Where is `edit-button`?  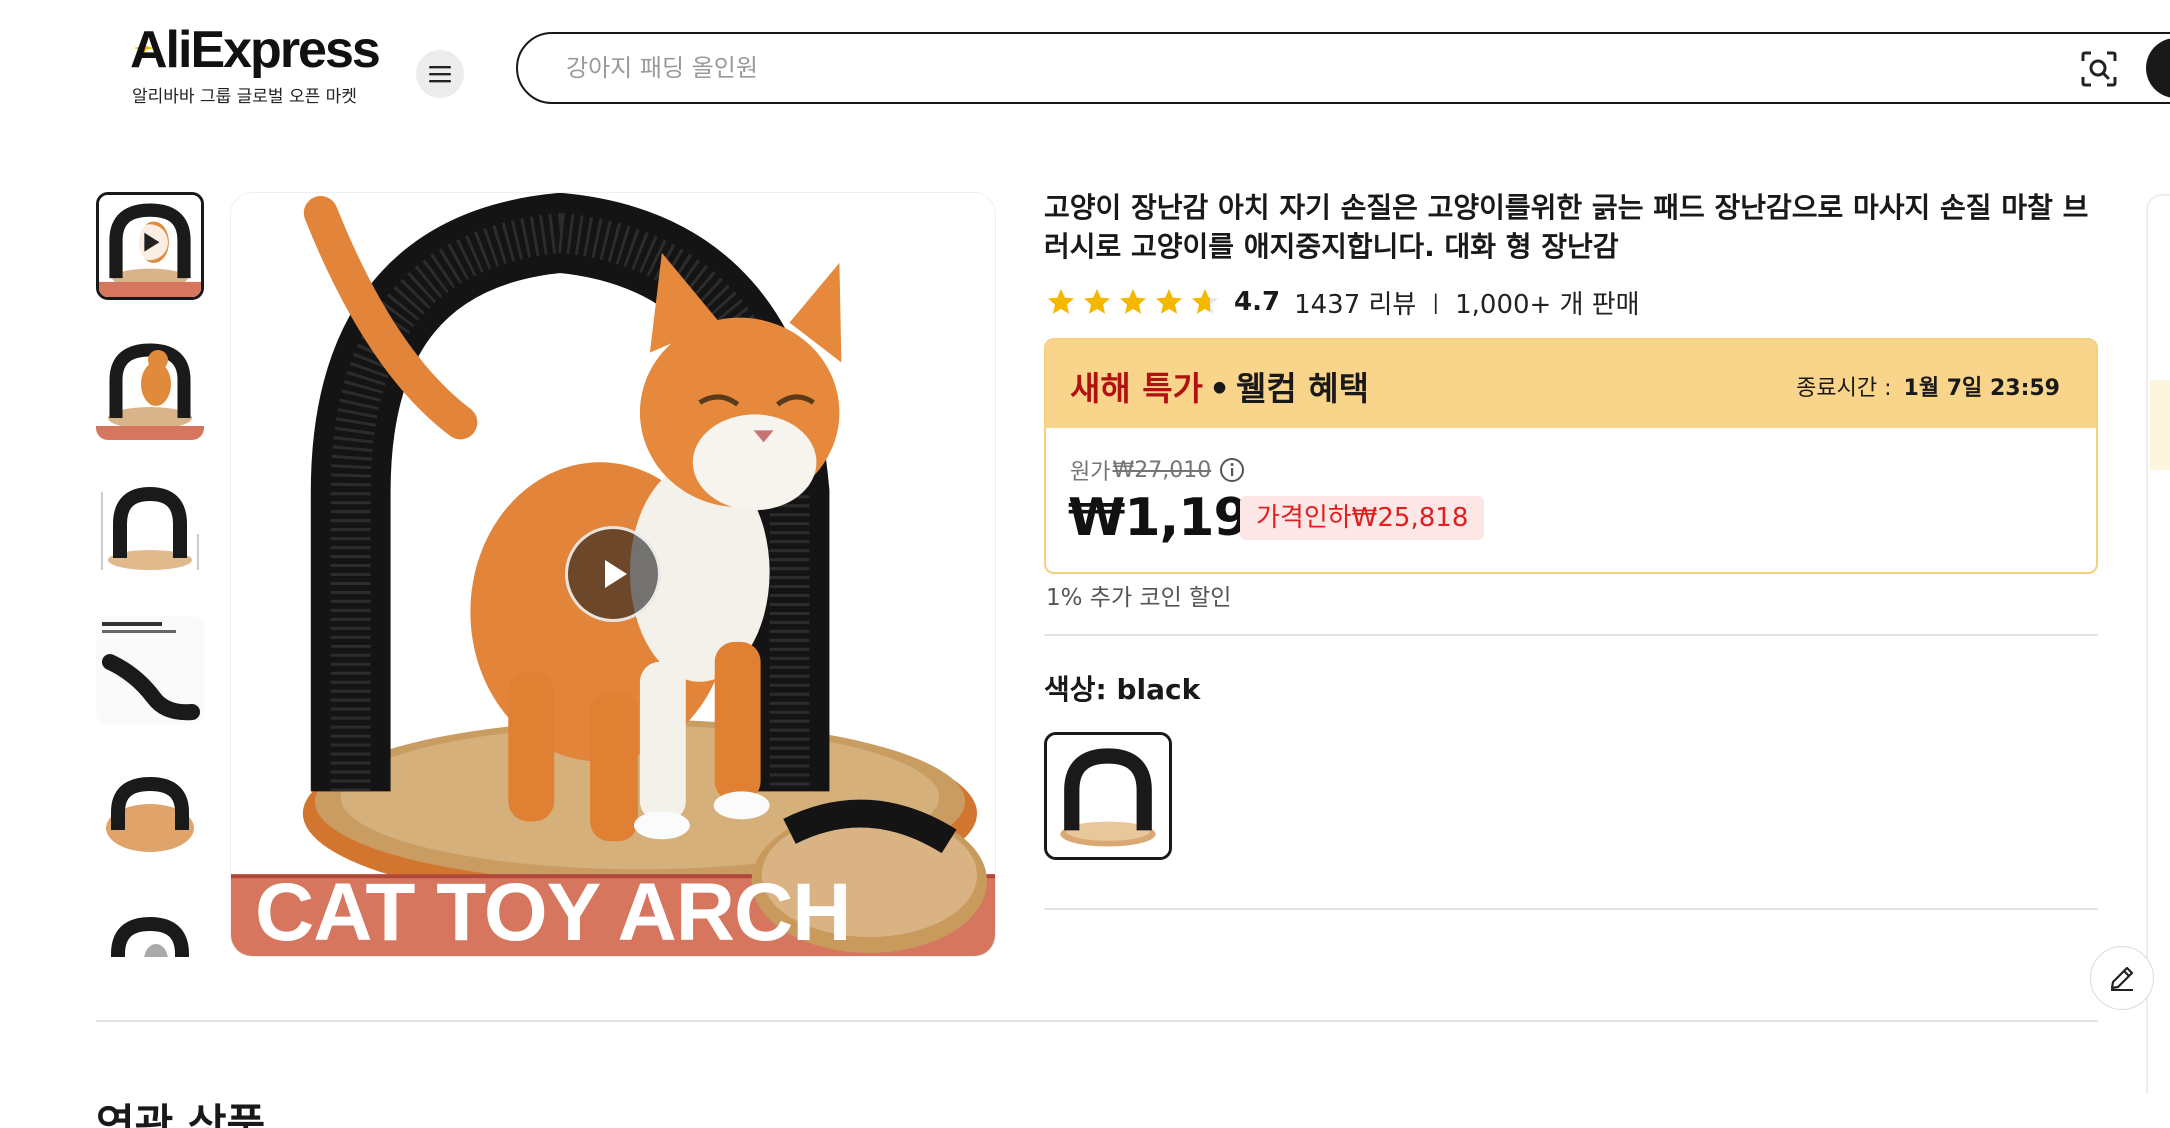
edit-button is located at coordinates (2122, 978).